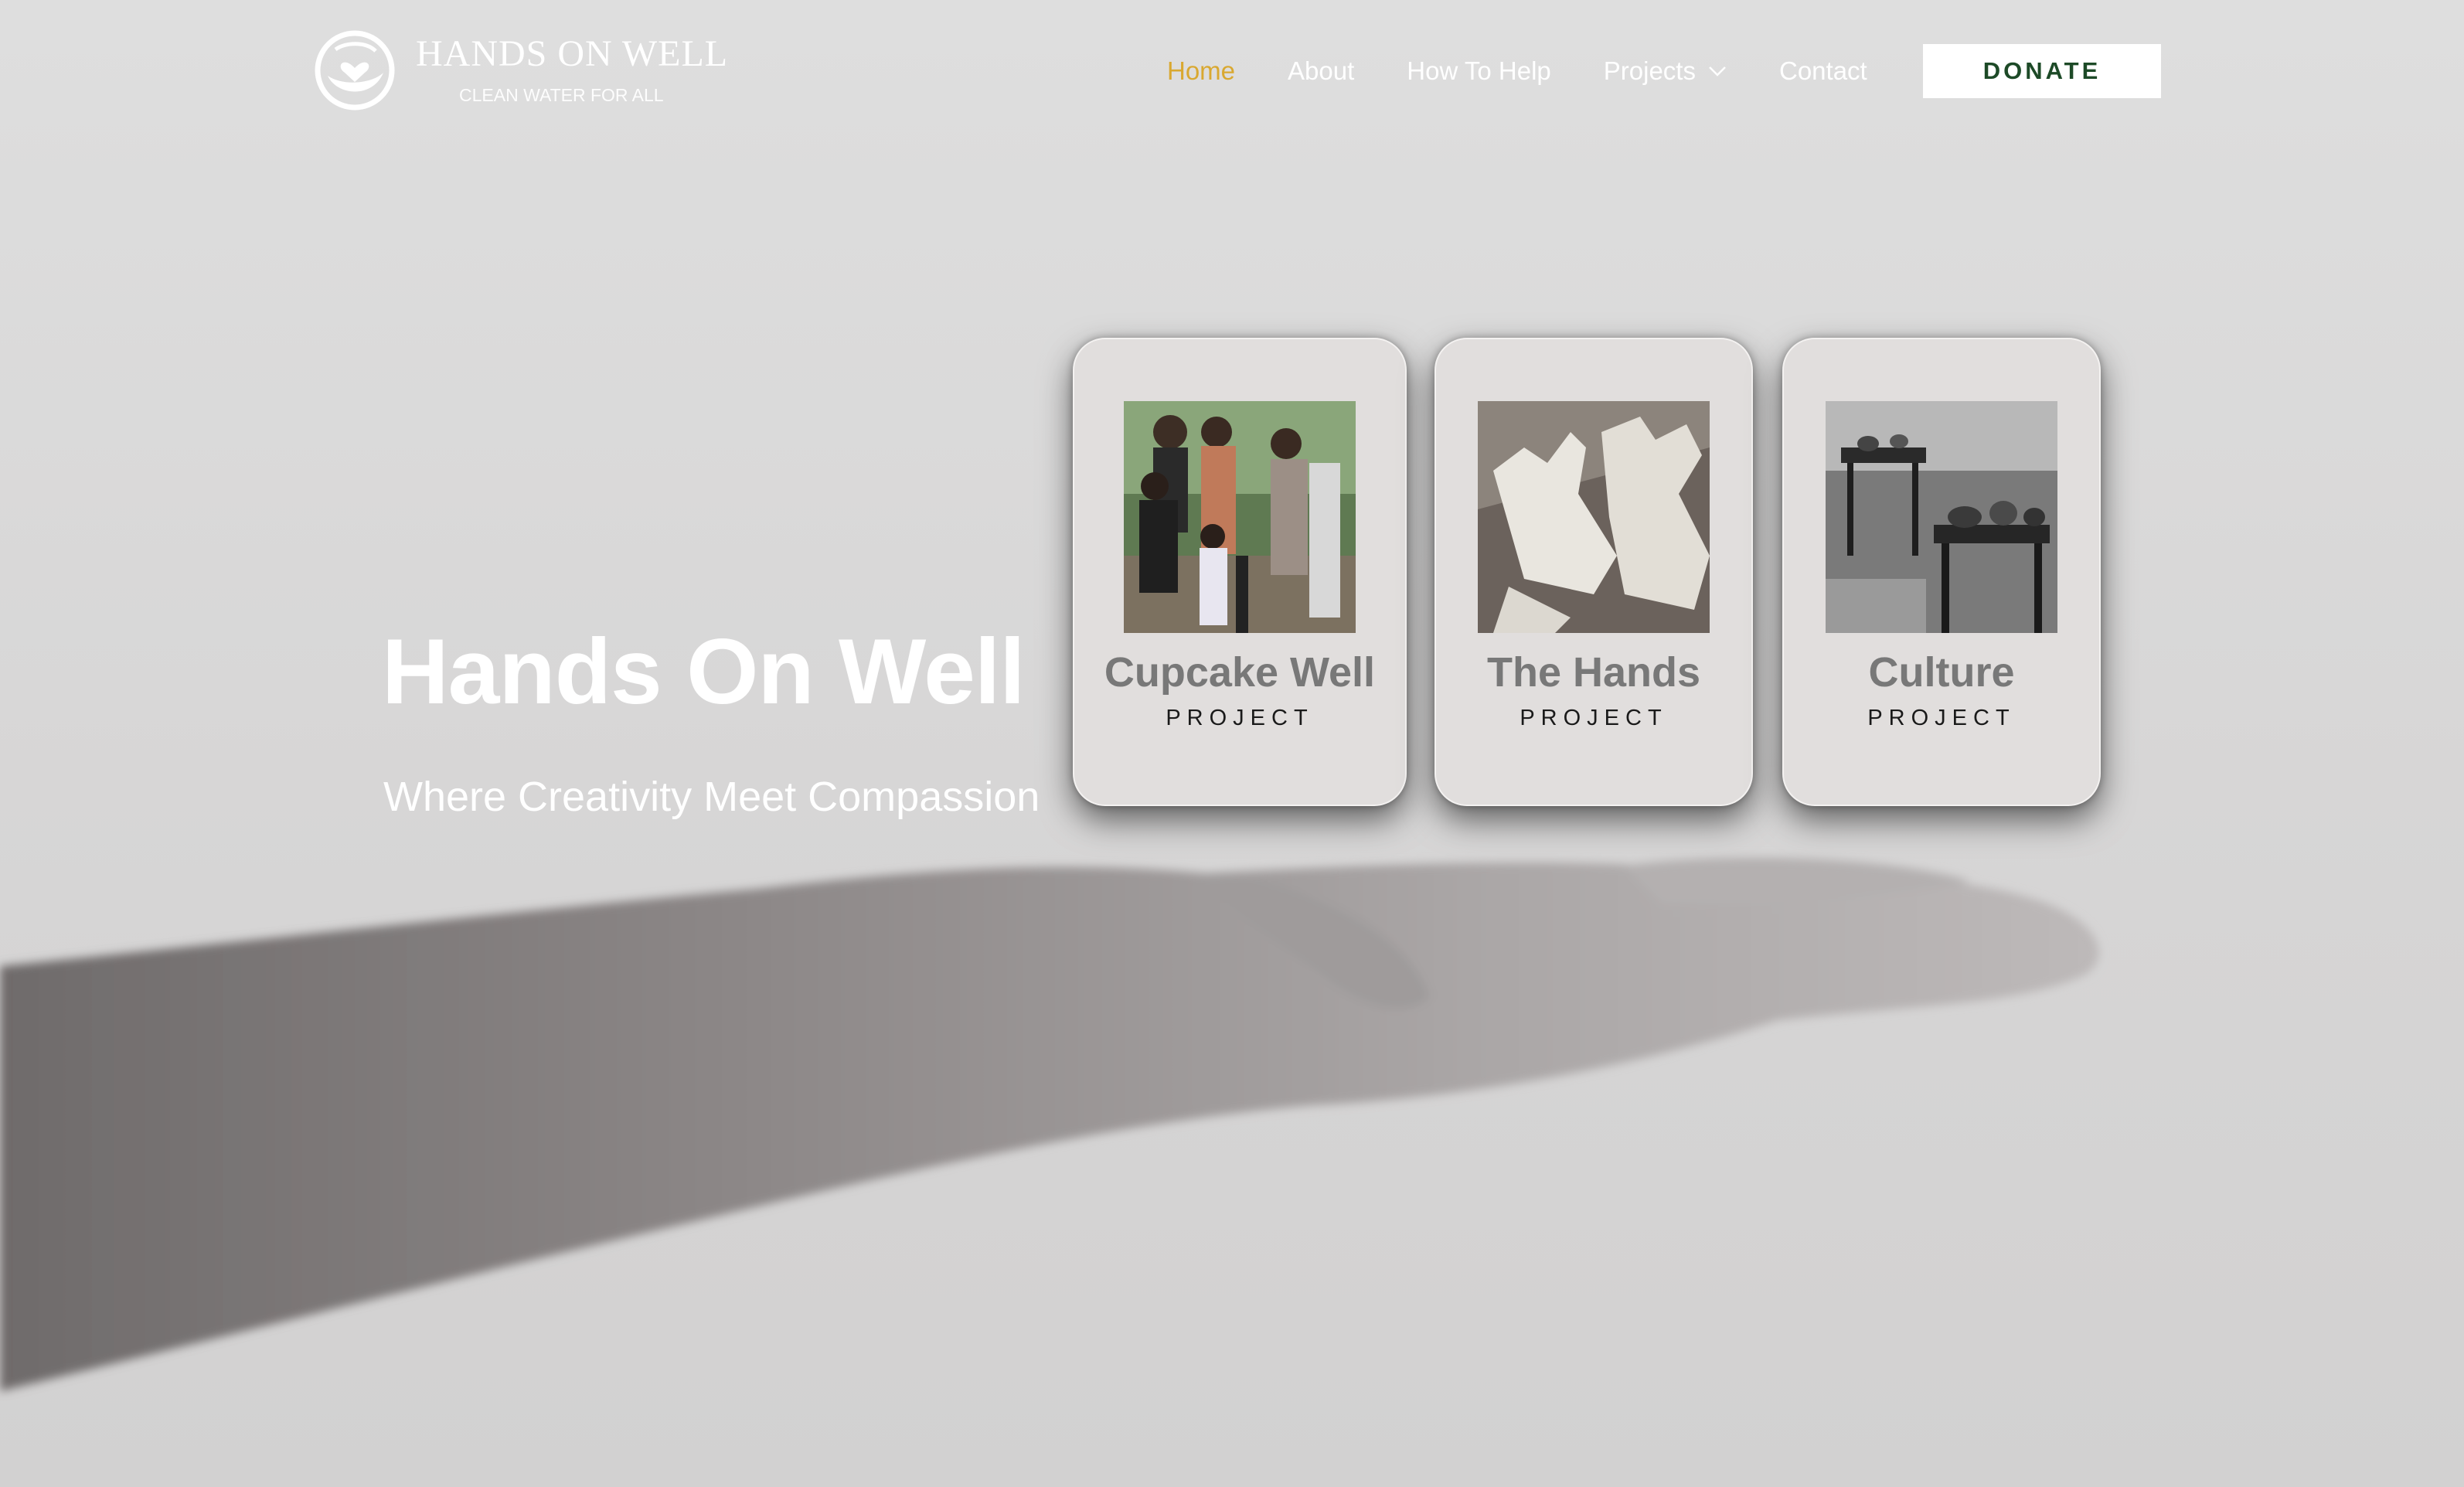 The height and width of the screenshot is (1487, 2464). I want to click on project-card-title: The Hands, so click(1593, 672).